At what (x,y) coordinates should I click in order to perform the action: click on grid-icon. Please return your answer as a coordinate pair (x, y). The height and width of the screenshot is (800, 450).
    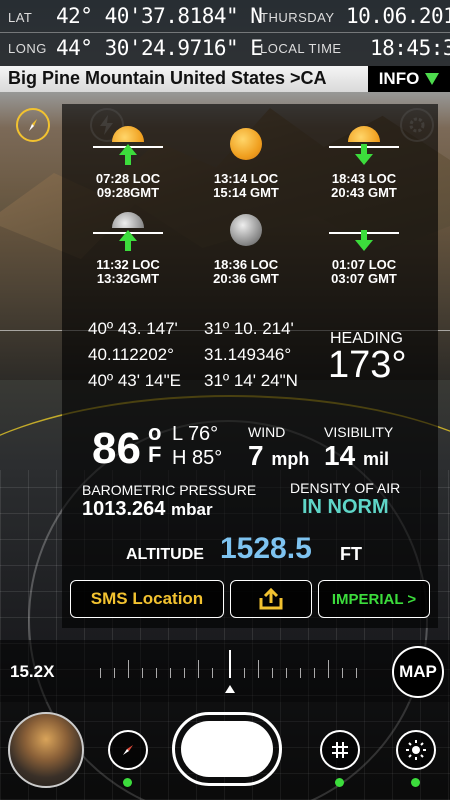
    Looking at the image, I should click on (340, 750).